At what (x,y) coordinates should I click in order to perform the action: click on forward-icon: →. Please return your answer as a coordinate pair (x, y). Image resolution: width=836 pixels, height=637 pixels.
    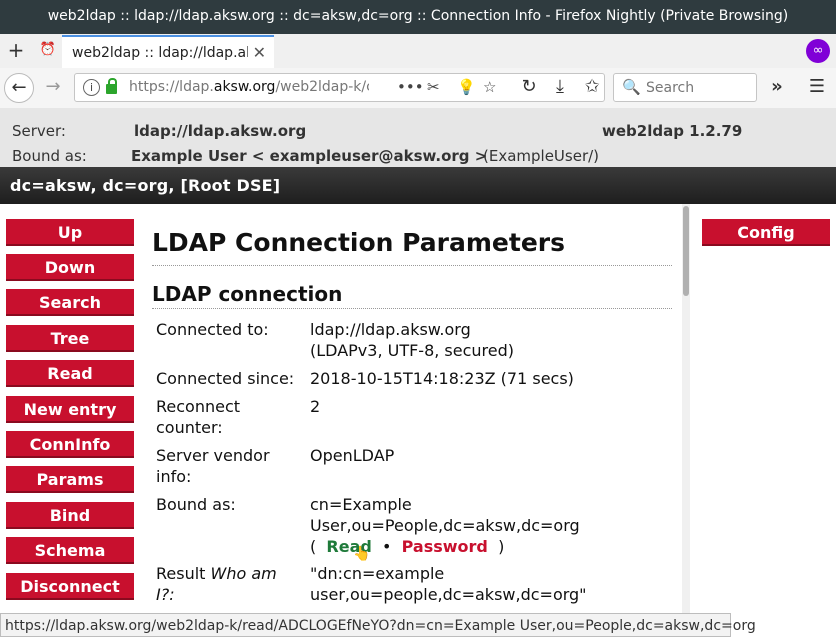
    Looking at the image, I should click on (53, 87).